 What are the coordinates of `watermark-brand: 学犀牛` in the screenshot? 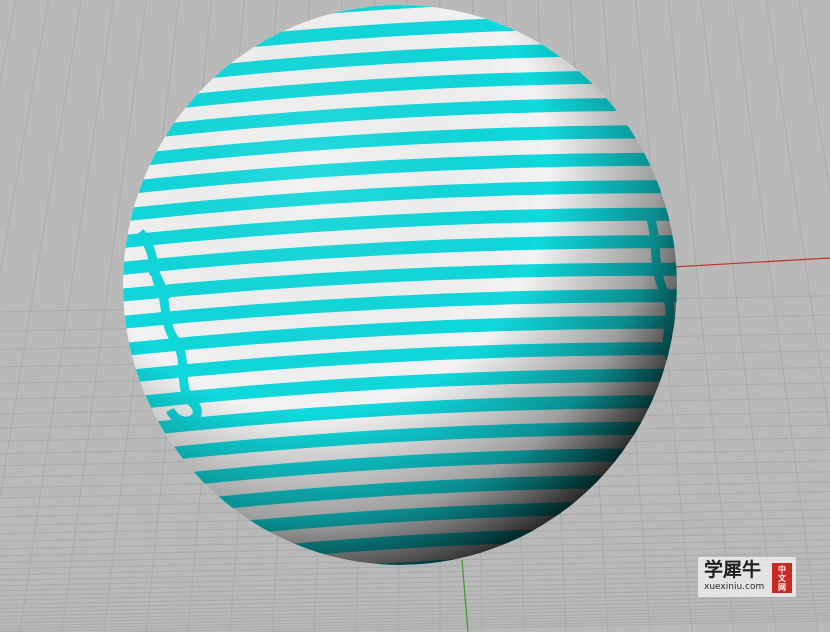 It's located at (733, 570).